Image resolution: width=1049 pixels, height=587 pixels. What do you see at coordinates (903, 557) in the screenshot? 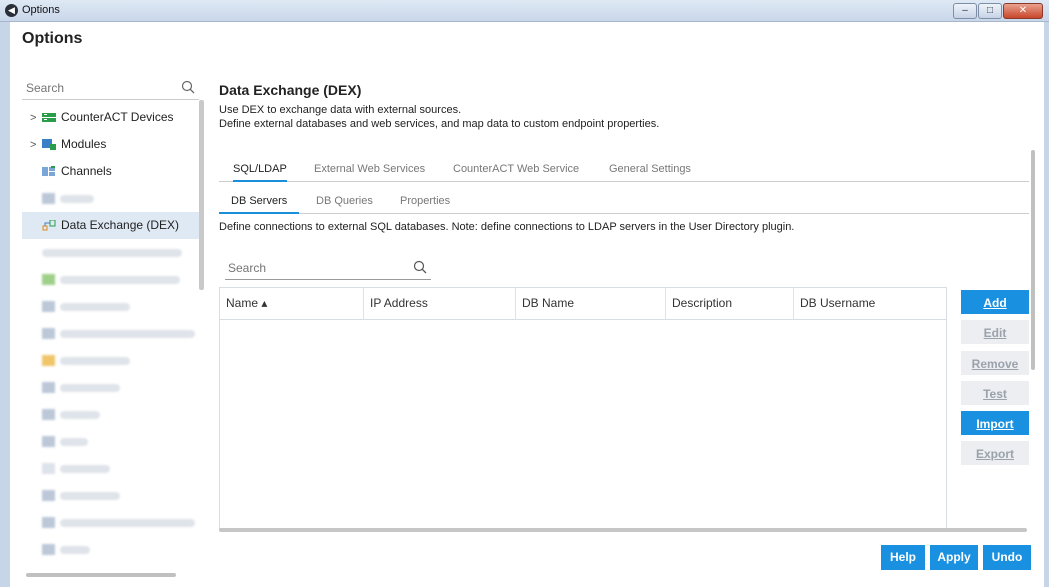
I see `help-button: Help` at bounding box center [903, 557].